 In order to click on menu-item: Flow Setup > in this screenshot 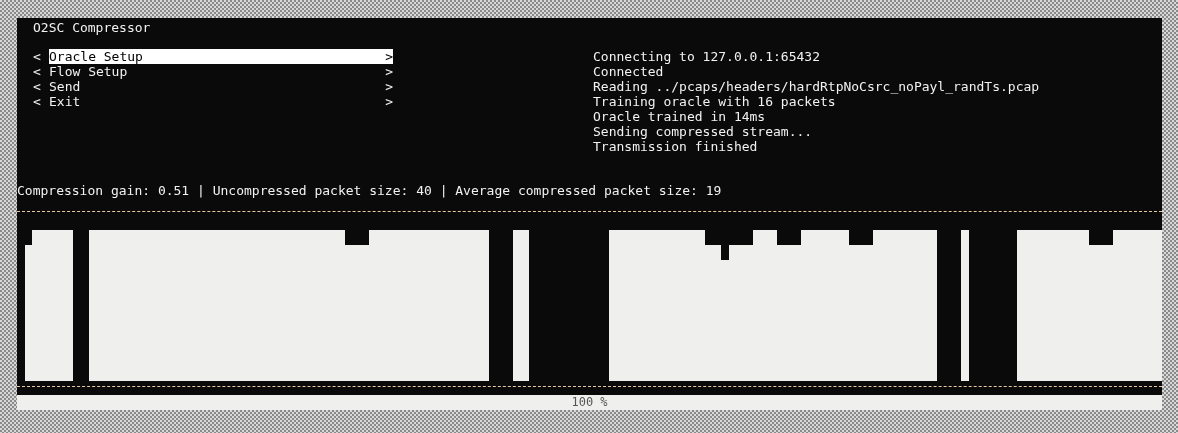, I will do `click(221, 71)`.